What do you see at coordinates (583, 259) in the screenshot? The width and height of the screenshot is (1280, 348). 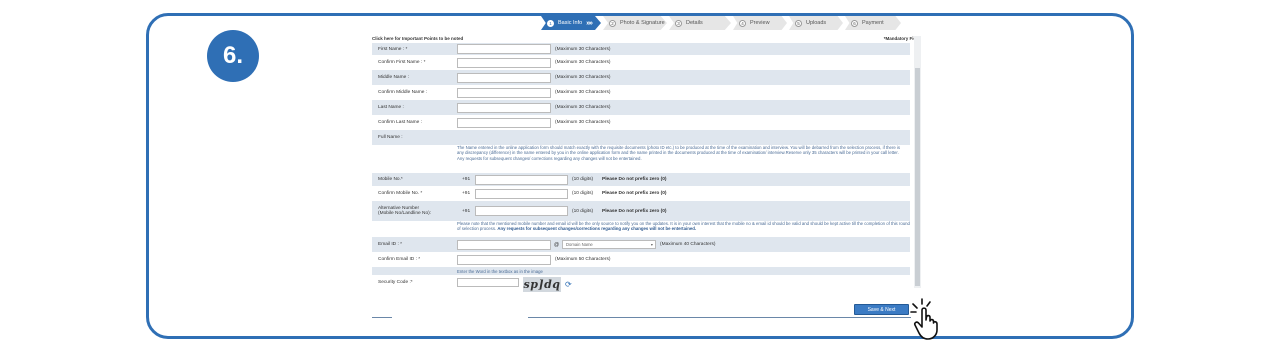 I see `confirm-email-note: (Maximum 50 Characters)` at bounding box center [583, 259].